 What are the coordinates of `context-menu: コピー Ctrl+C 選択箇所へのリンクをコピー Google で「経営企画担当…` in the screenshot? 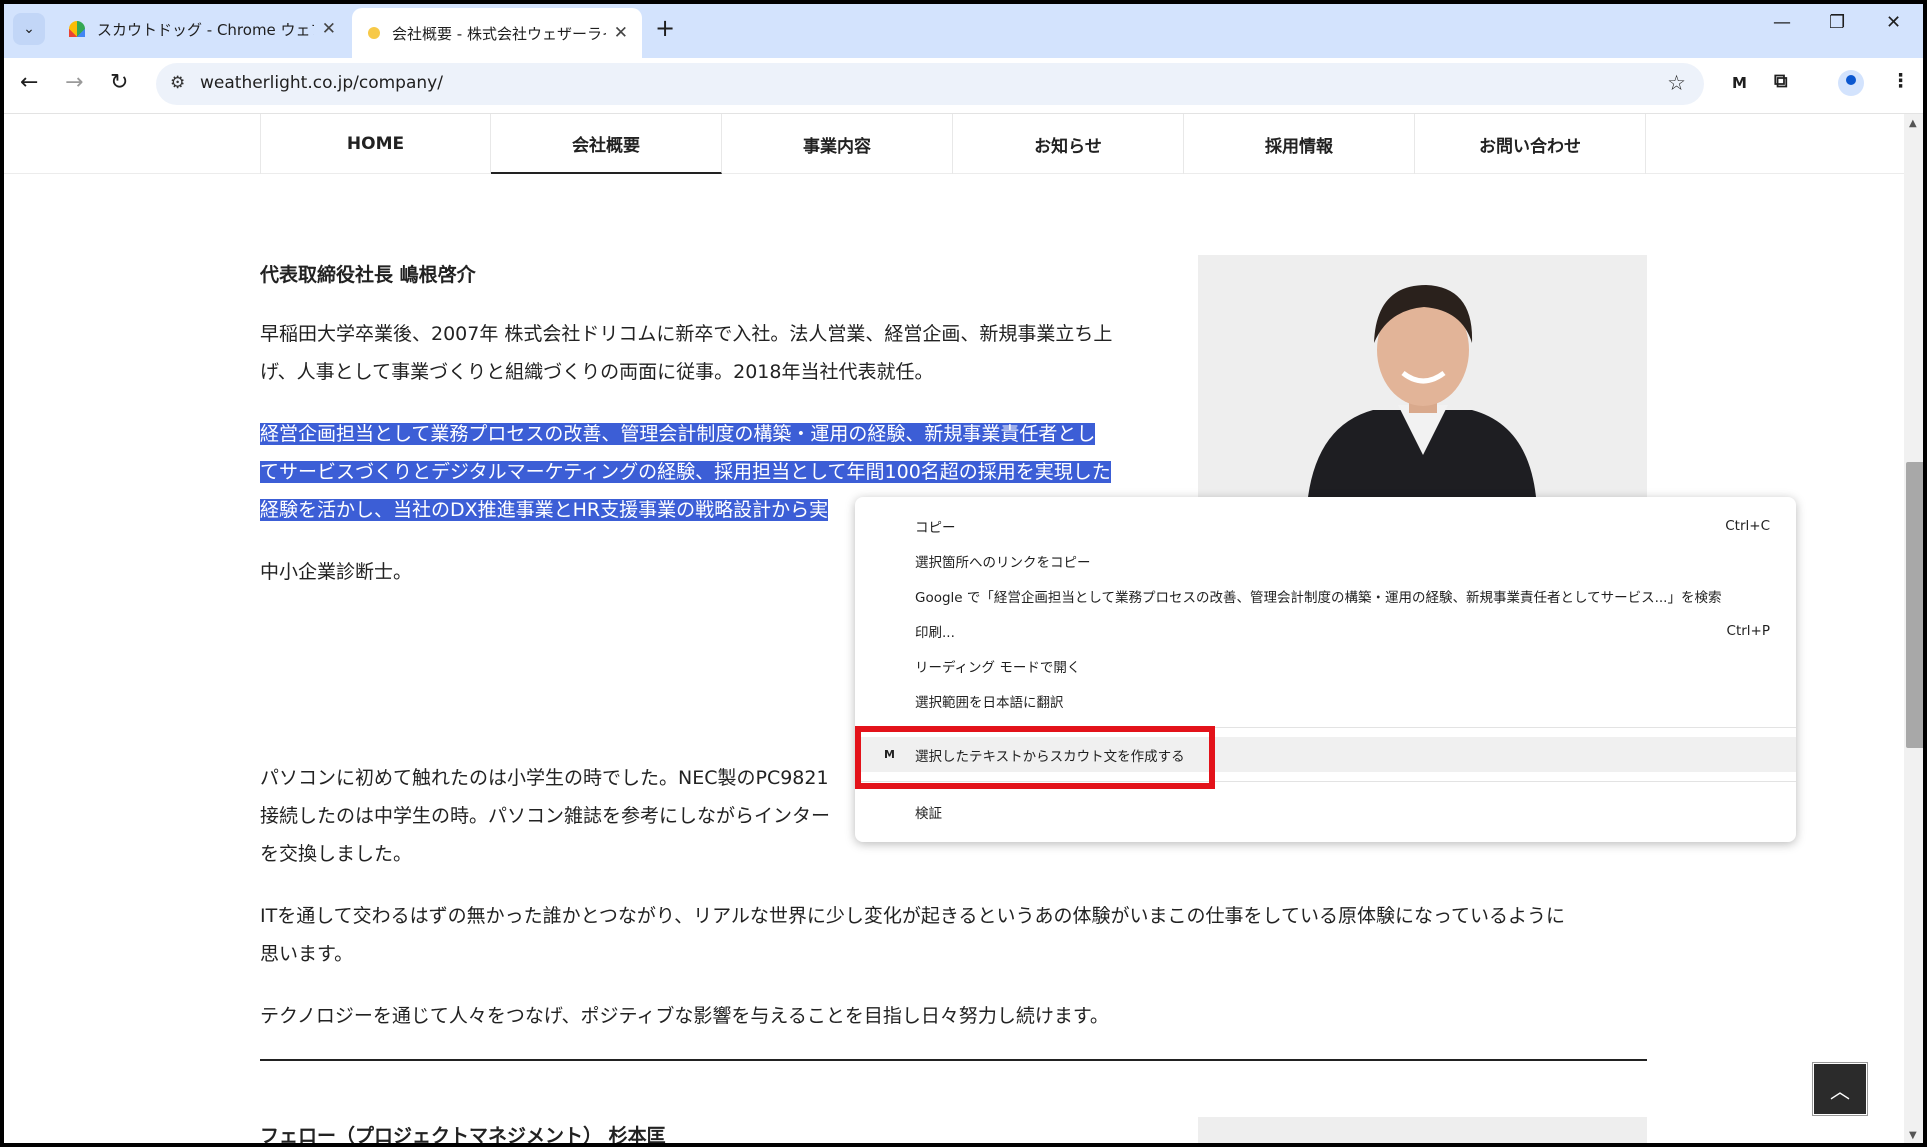 It's located at (1325, 669).